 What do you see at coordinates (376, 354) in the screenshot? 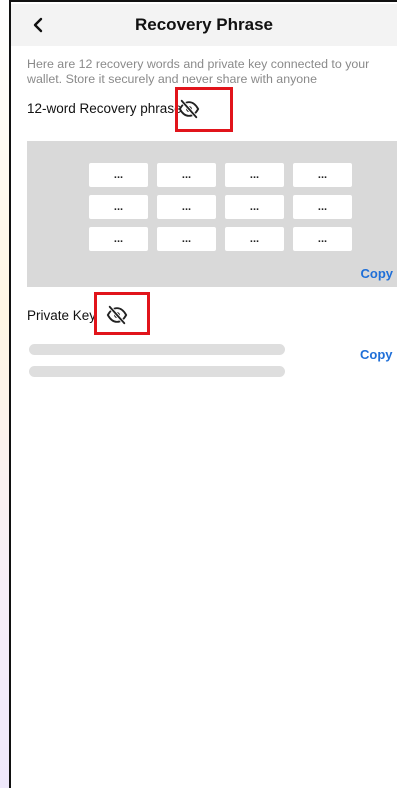
I see `copy-private-key-button: Copy` at bounding box center [376, 354].